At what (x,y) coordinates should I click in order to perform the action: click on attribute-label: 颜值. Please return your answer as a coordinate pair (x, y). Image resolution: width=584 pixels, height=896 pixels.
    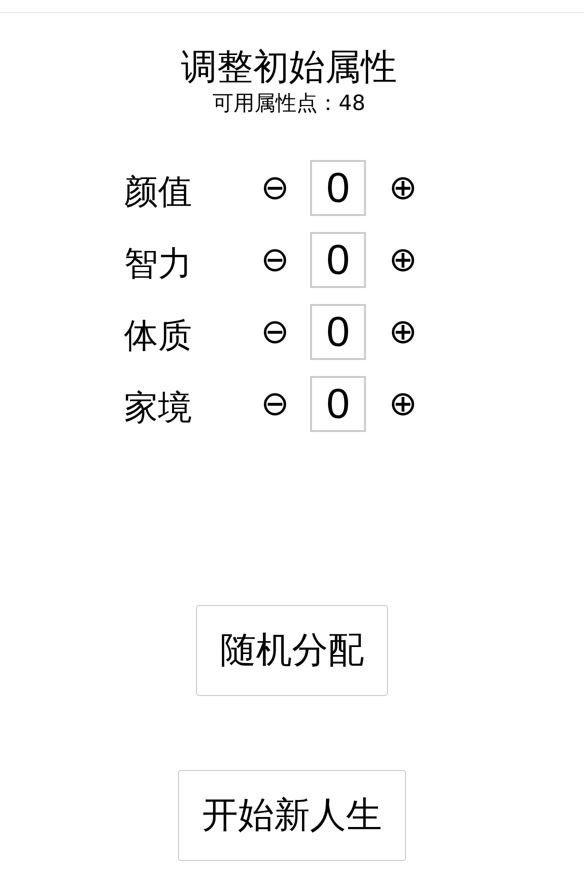
    Looking at the image, I should click on (158, 192).